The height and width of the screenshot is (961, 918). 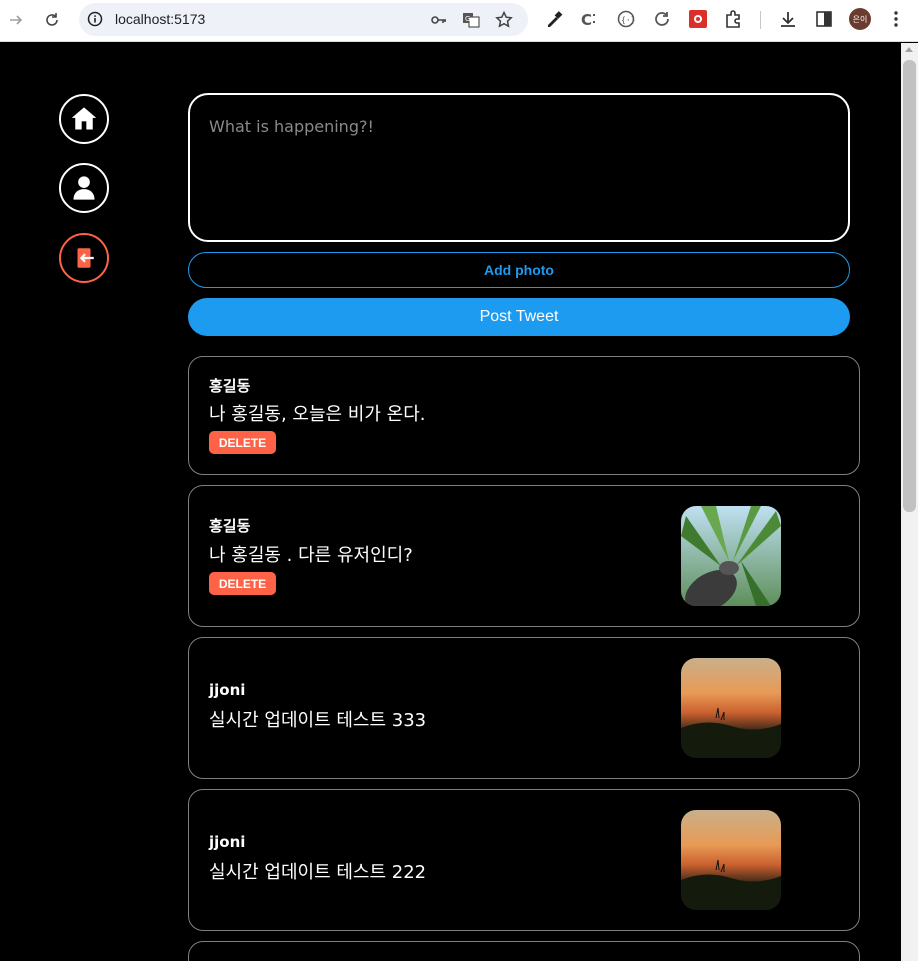 I want to click on extension-c-icon: C, so click(x=590, y=19).